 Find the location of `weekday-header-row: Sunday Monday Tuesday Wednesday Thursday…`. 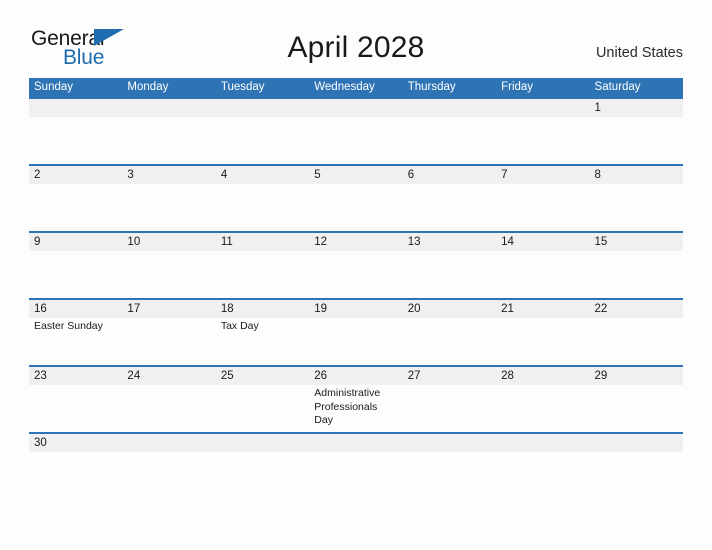

weekday-header-row: Sunday Monday Tuesday Wednesday Thursday… is located at coordinates (356, 87).